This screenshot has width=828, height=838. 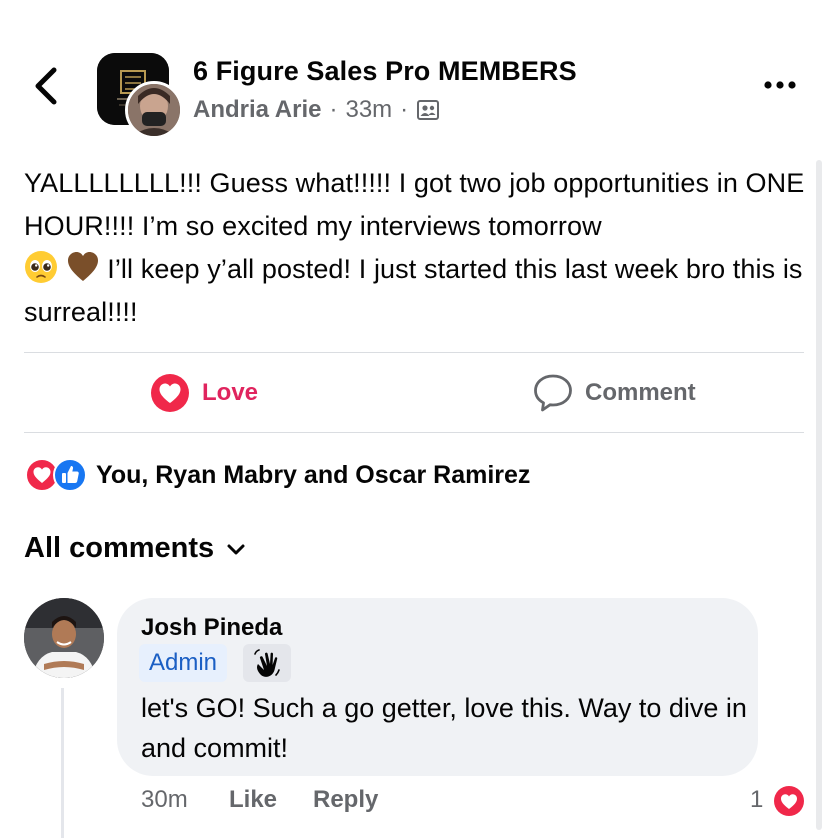 I want to click on admin-badge: Admin, so click(x=183, y=663).